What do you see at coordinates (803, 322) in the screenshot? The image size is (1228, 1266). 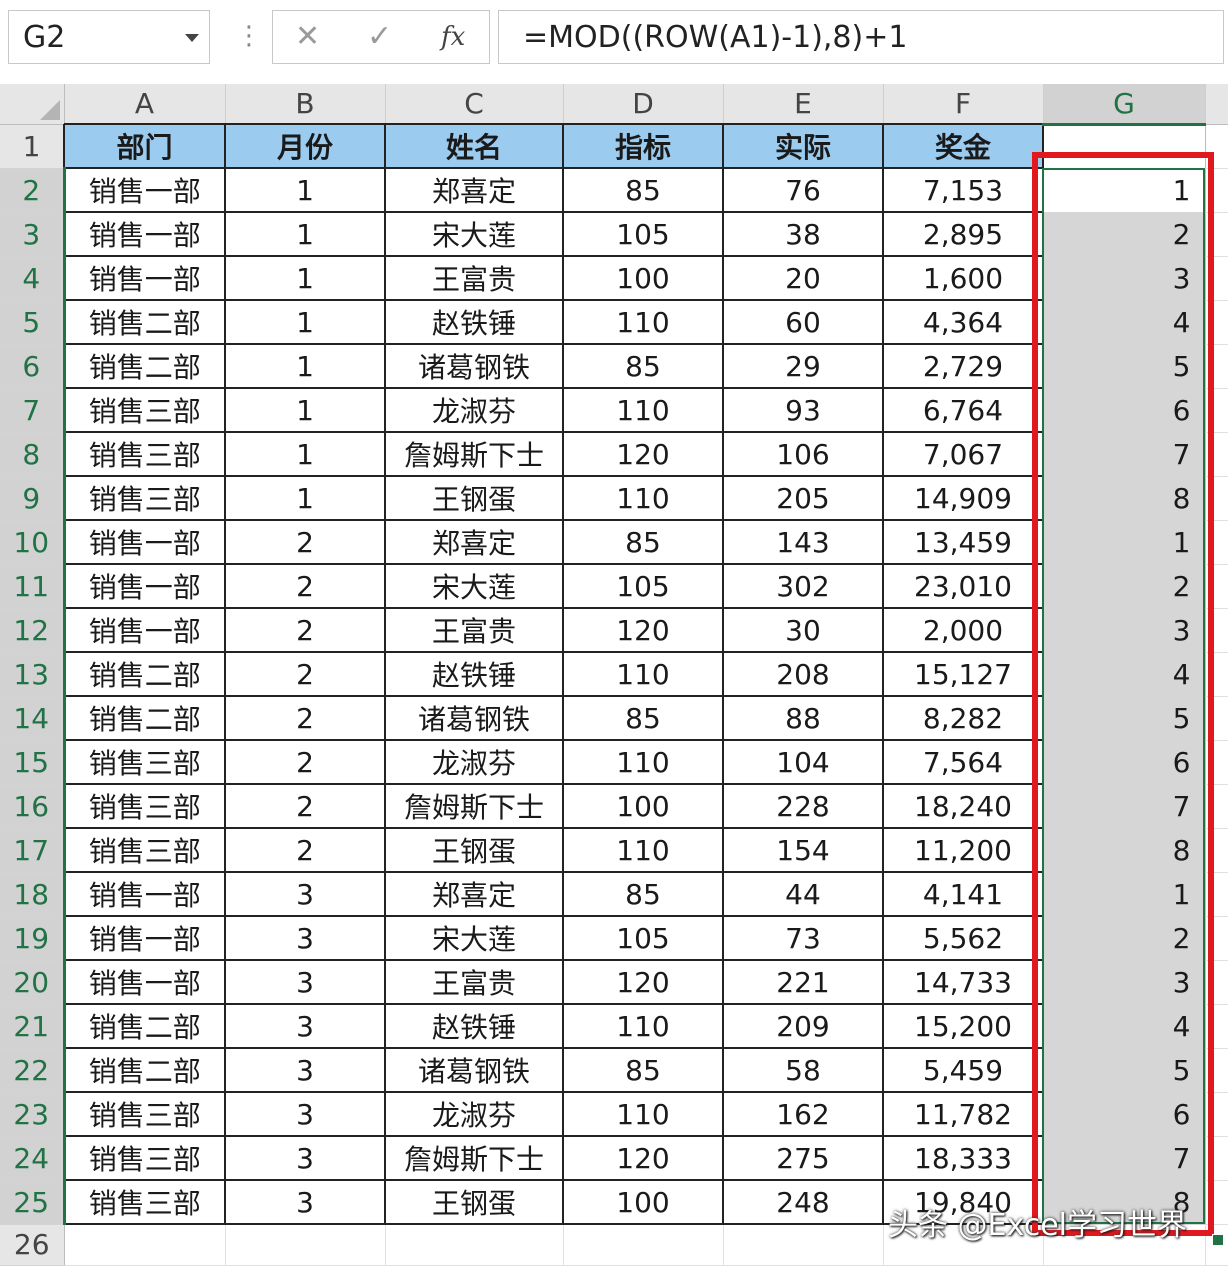 I see `cell-actual: 60` at bounding box center [803, 322].